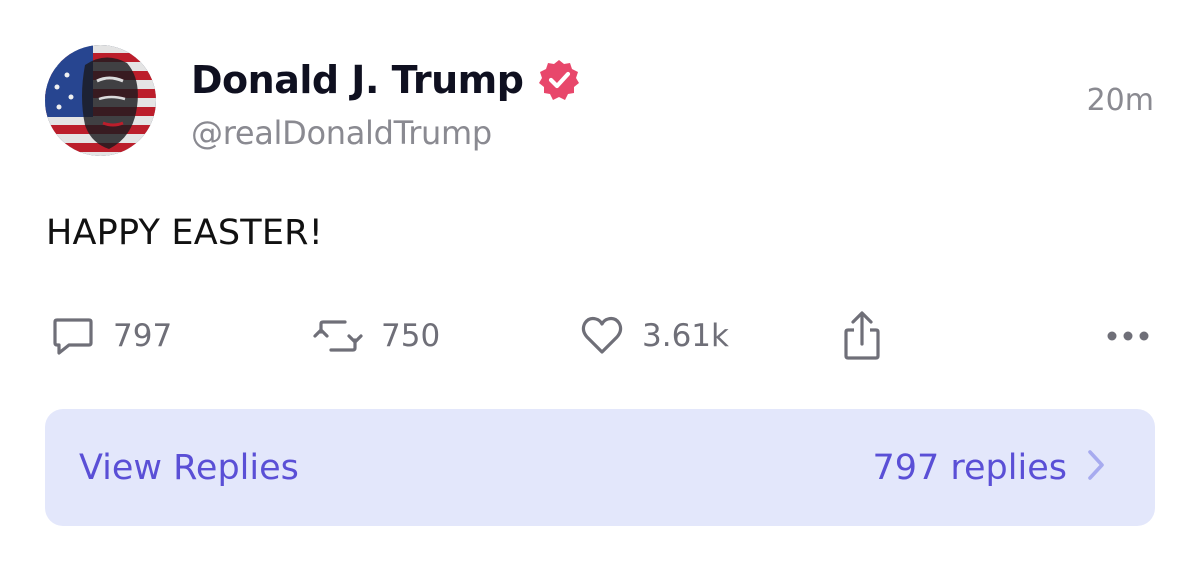 Image resolution: width=1200 pixels, height=566 pixels. I want to click on author-name-row: Donald J. Trump, so click(386, 80).